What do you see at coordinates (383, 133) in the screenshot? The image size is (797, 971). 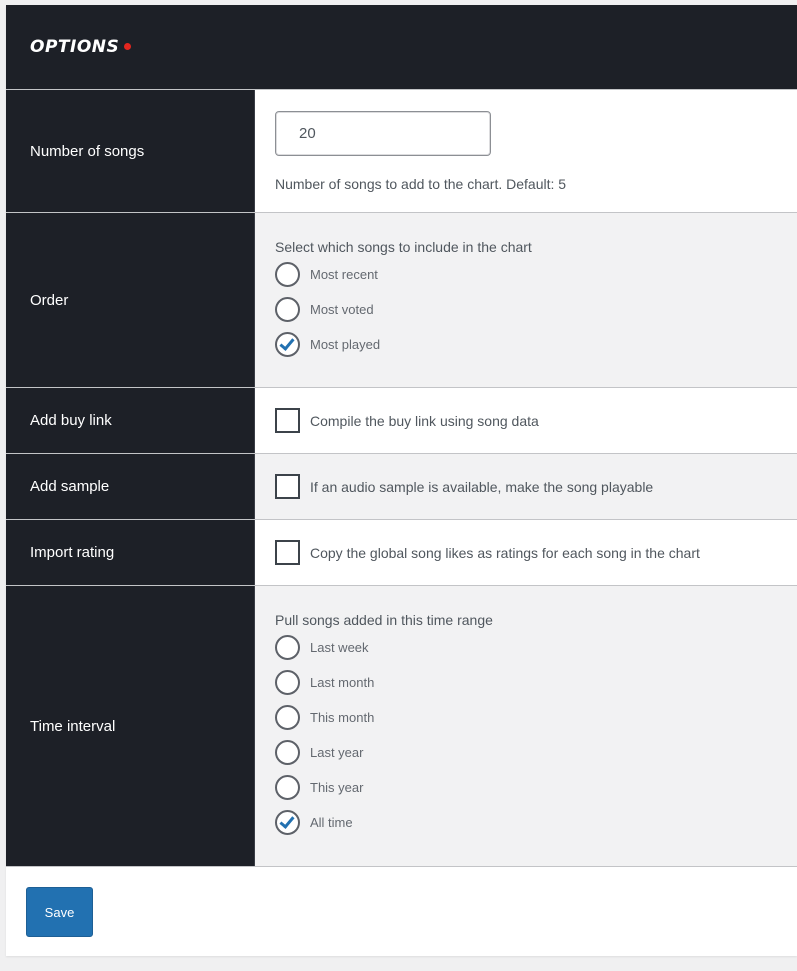 I see `number-of-songs-input` at bounding box center [383, 133].